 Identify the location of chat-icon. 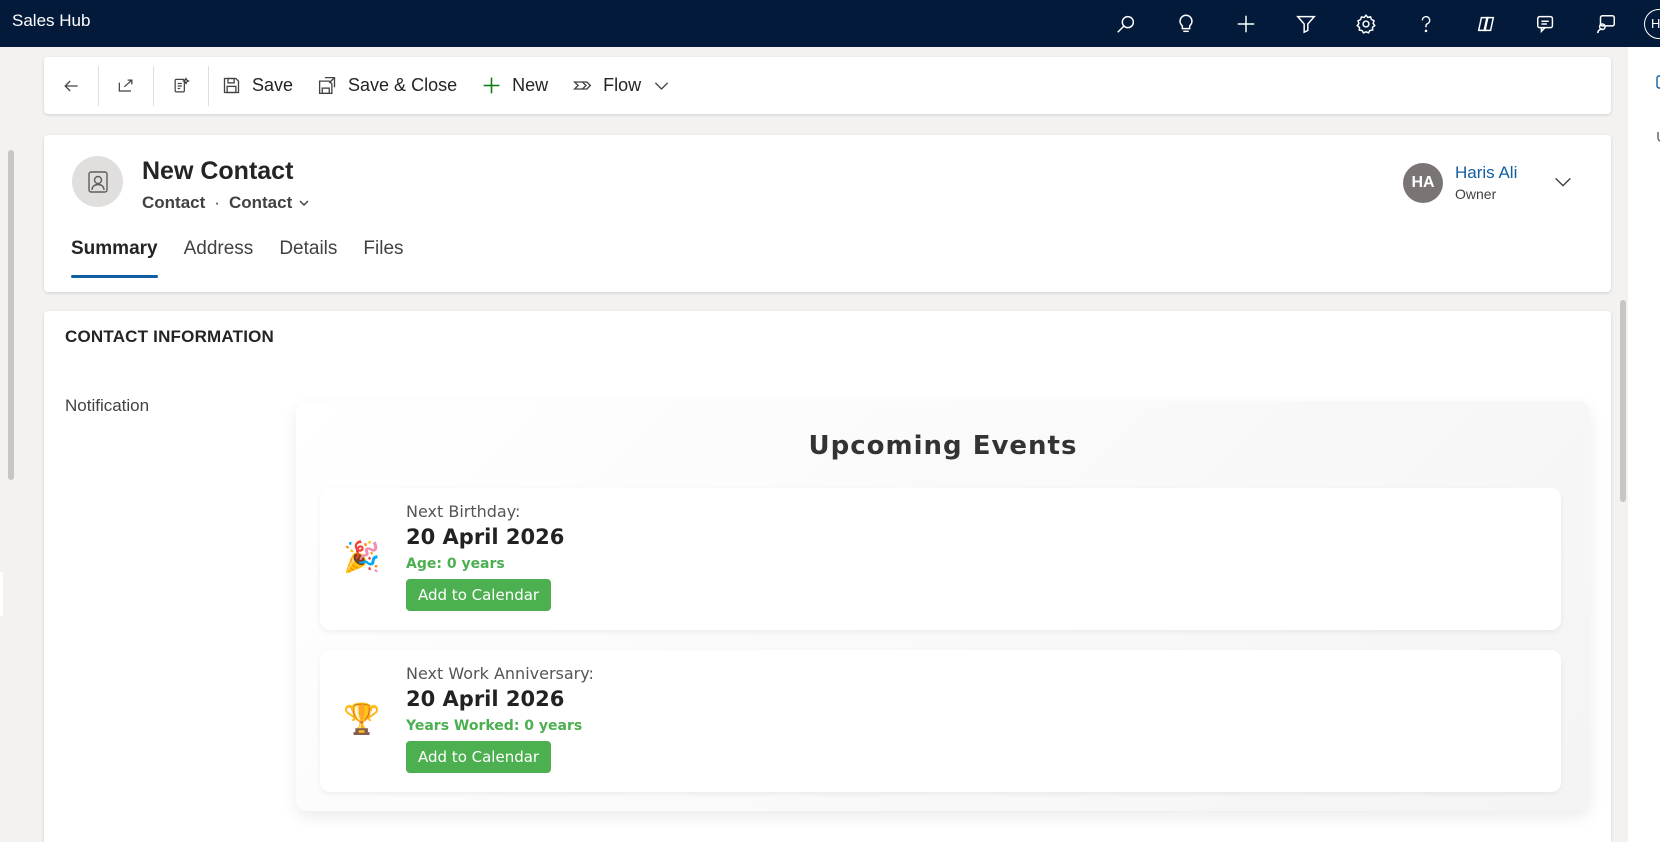
(1546, 23).